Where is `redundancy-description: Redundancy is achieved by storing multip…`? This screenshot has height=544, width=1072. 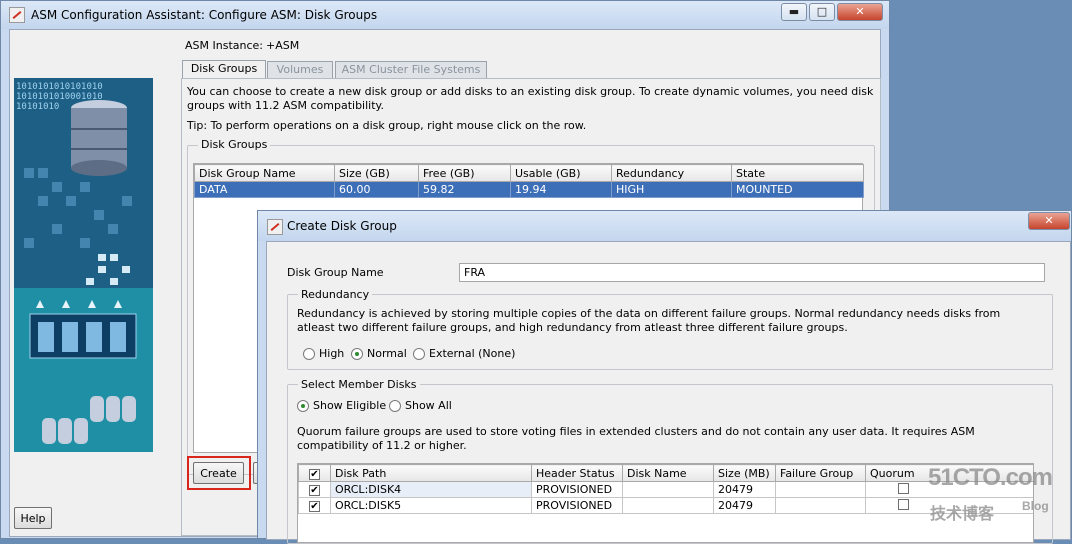
redundancy-description: Redundancy is achieved by storing multip… is located at coordinates (649, 320).